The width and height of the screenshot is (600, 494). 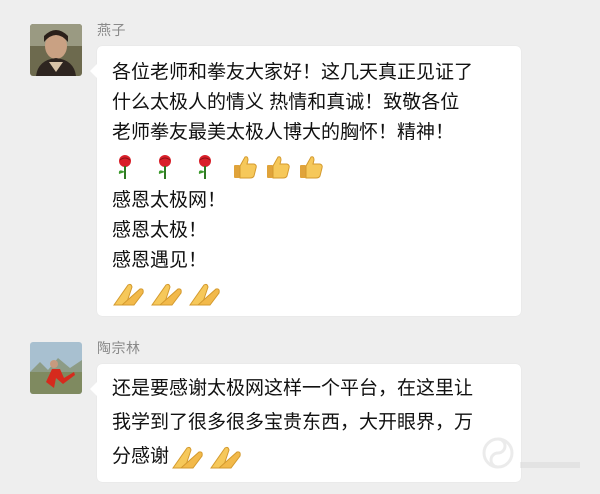 What do you see at coordinates (292, 457) in the screenshot?
I see `message-text-line-last: 分感谢` at bounding box center [292, 457].